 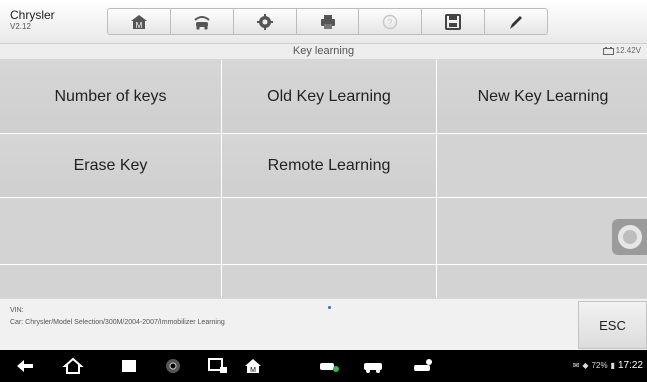 What do you see at coordinates (628, 50) in the screenshot?
I see `voltage-value: 12.42V` at bounding box center [628, 50].